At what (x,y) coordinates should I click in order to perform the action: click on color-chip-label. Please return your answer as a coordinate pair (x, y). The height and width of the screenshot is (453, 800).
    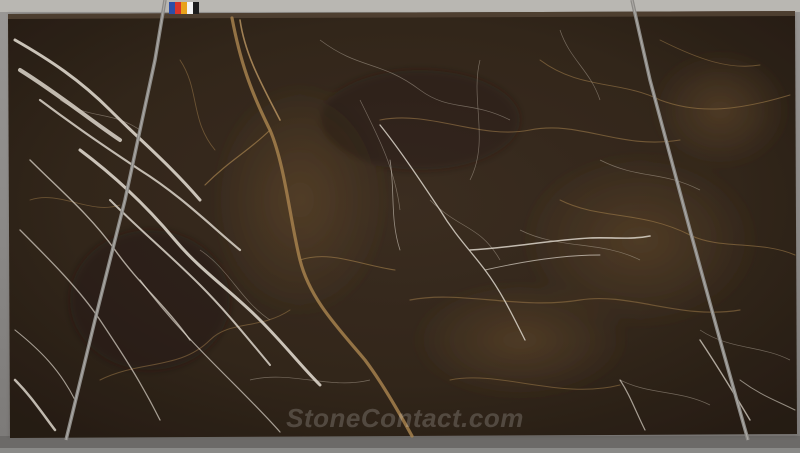
    Looking at the image, I should click on (184, 8).